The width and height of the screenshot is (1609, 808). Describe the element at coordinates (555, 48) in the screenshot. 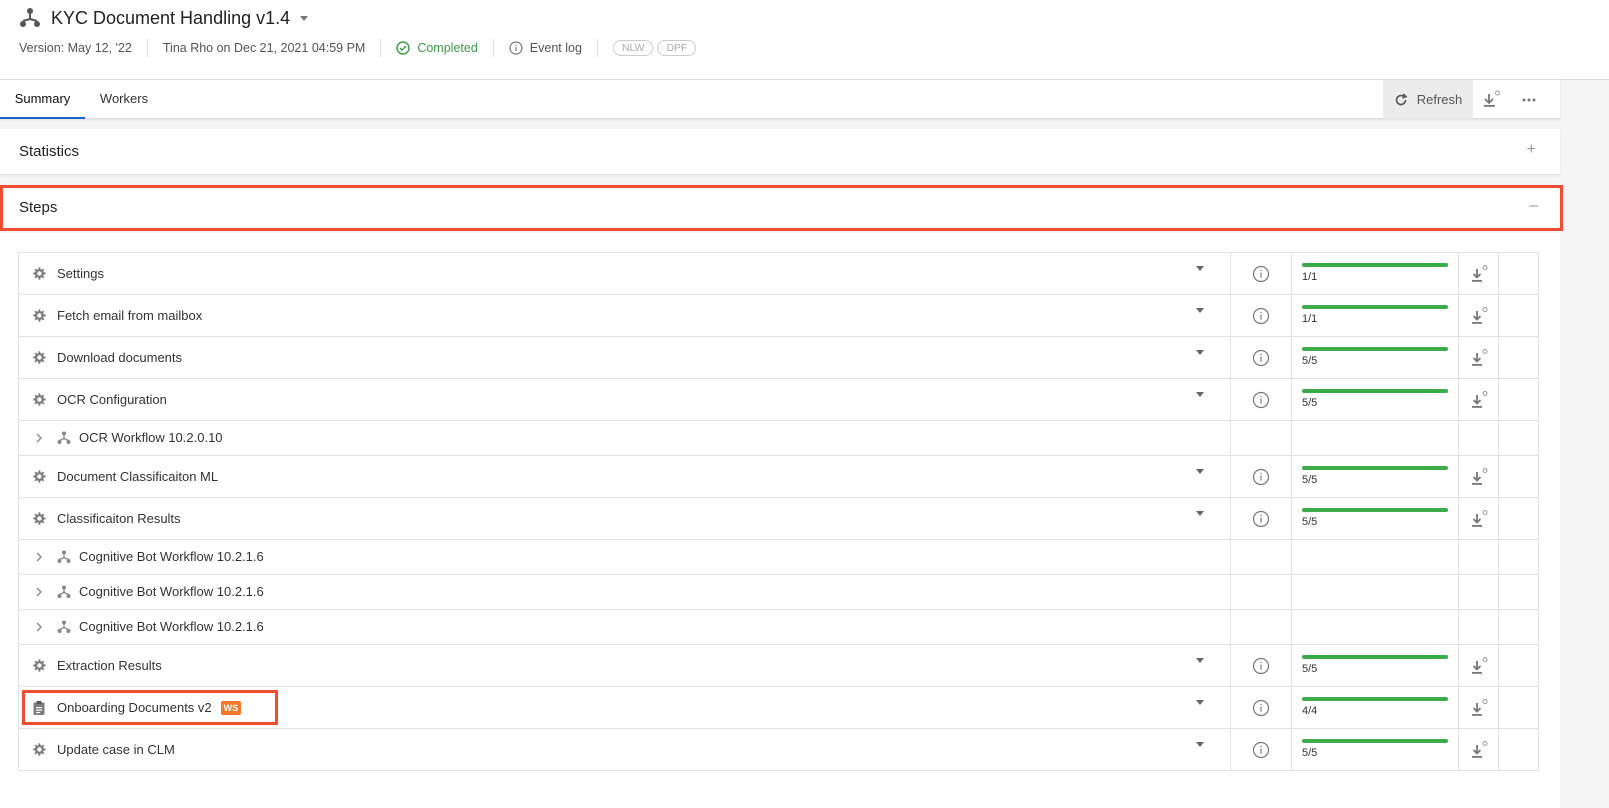

I see `event-log-label: Event log` at that location.